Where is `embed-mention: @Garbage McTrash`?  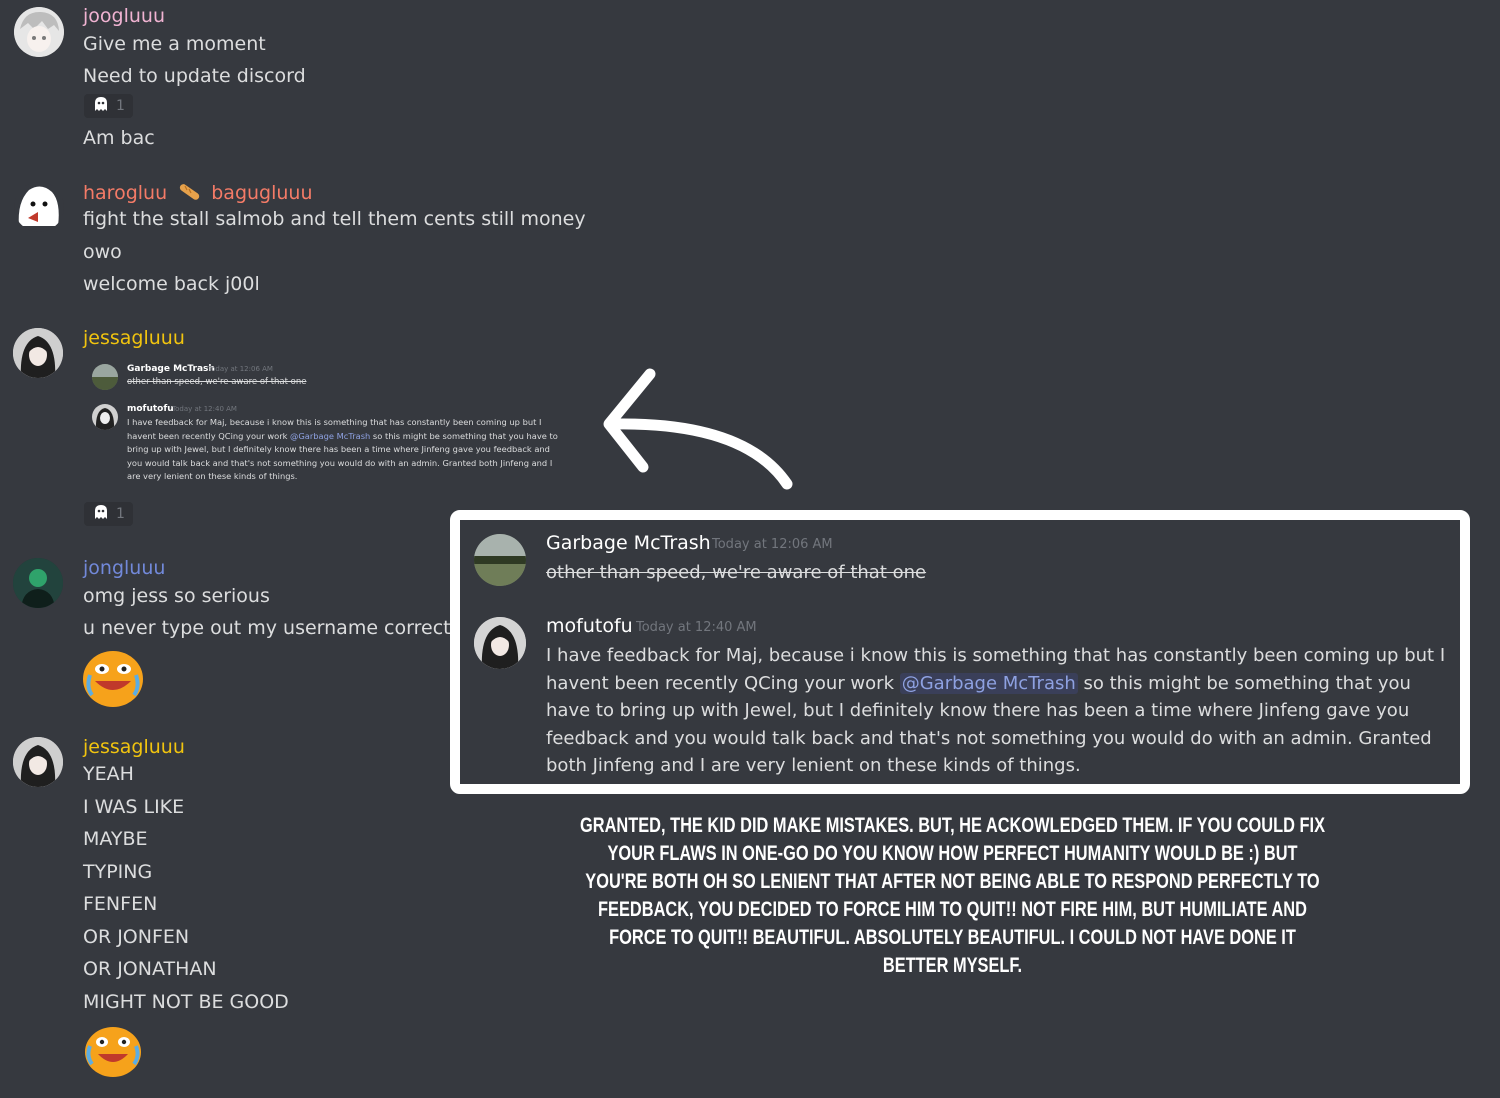
embed-mention: @Garbage McTrash is located at coordinates (330, 435).